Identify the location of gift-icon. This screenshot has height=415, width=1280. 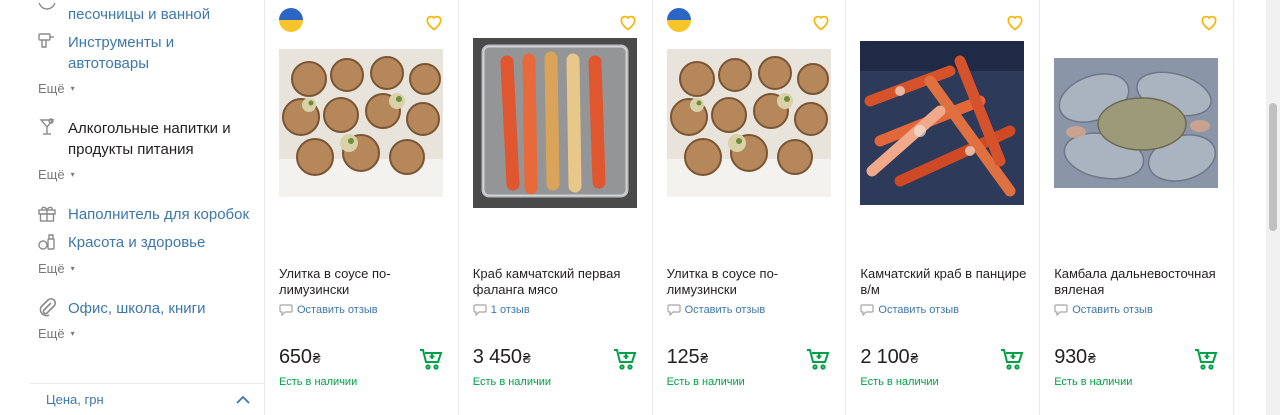
(47, 213).